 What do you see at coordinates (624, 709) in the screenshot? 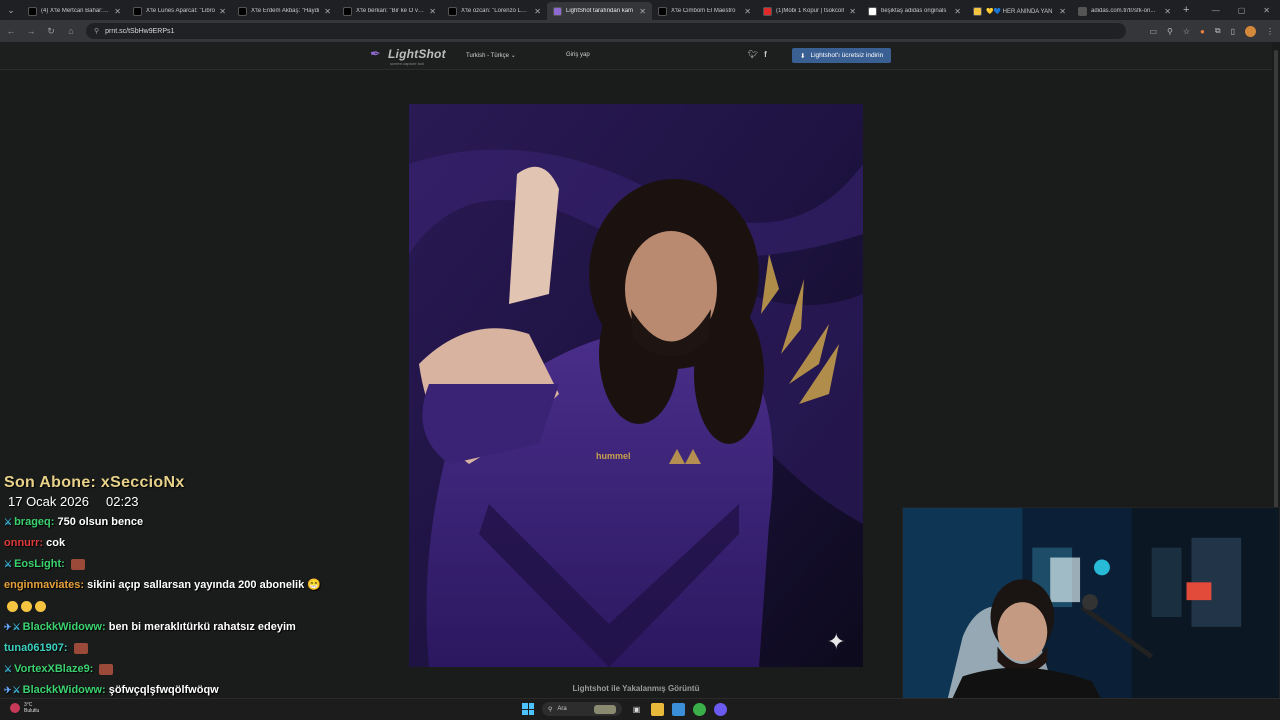
I see `taskbar-apps: ⚲ Ara ▣` at bounding box center [624, 709].